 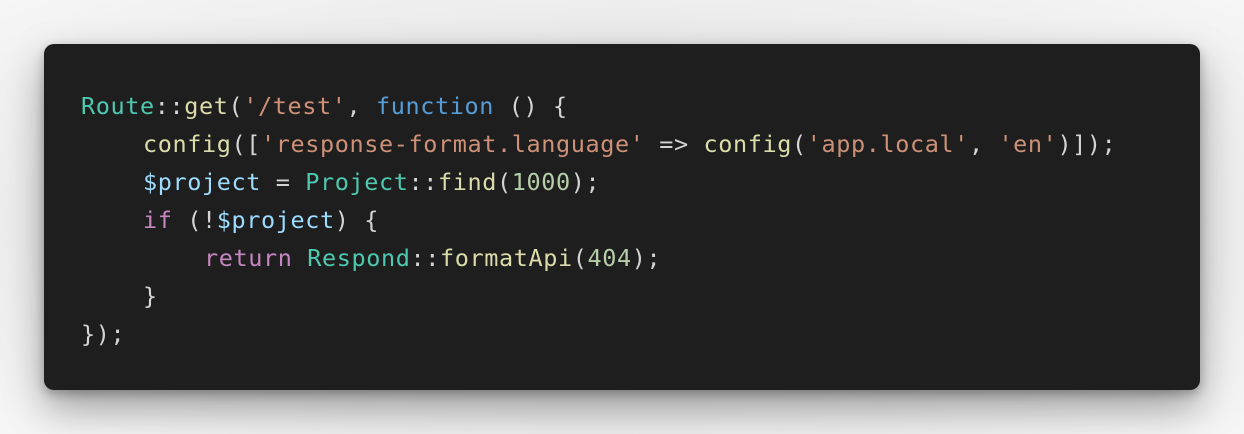 What do you see at coordinates (674, 144) in the screenshot?
I see `code-token-default: =>` at bounding box center [674, 144].